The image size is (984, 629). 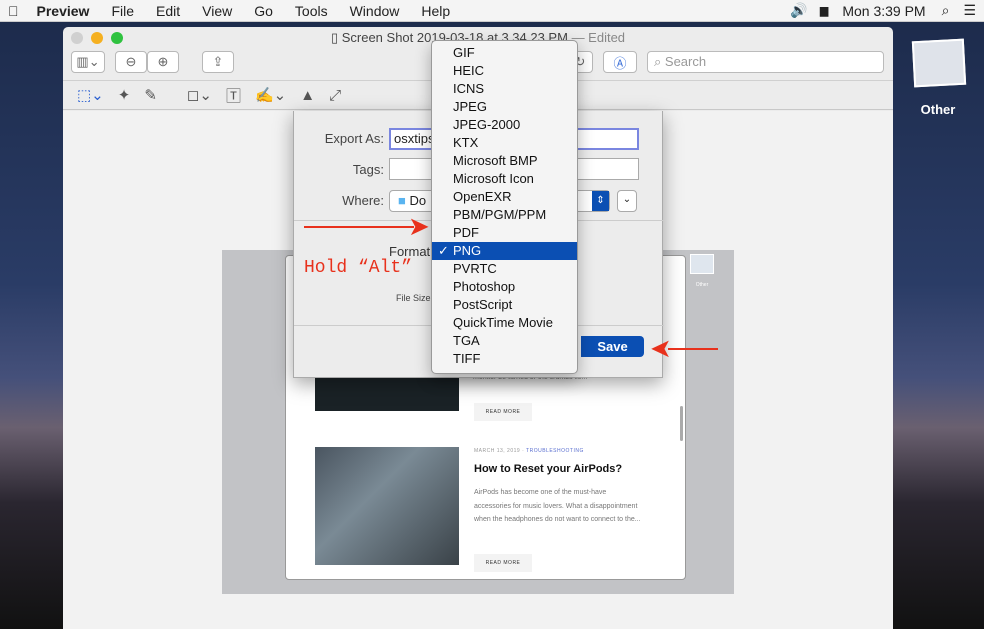 I want to click on sign-icon: ✍⌄, so click(x=270, y=95).